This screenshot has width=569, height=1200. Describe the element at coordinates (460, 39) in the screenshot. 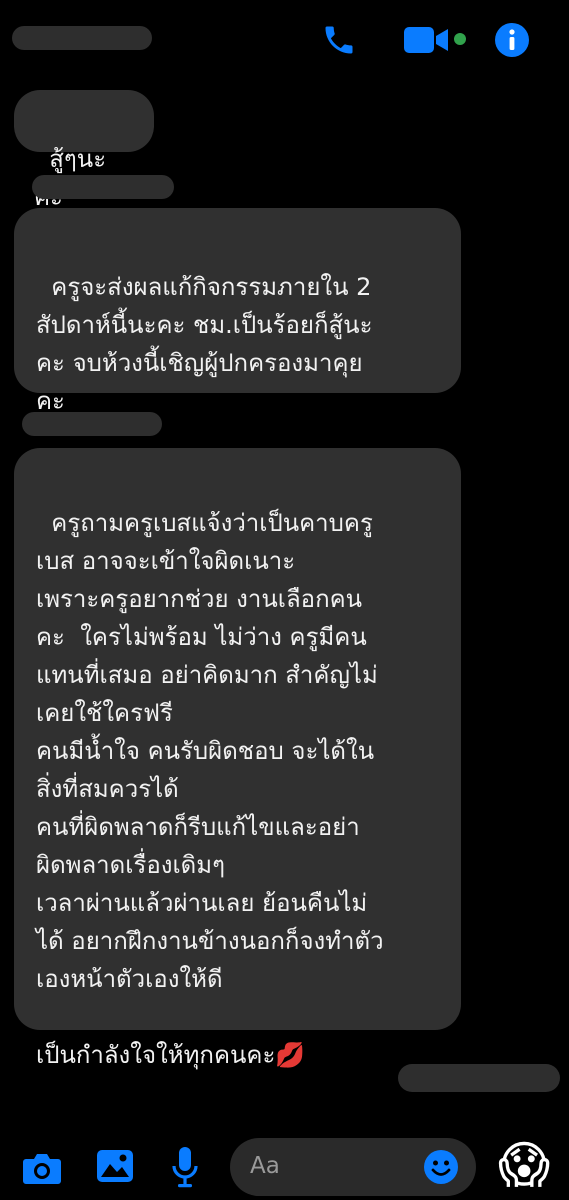

I see `online-status-dot` at that location.